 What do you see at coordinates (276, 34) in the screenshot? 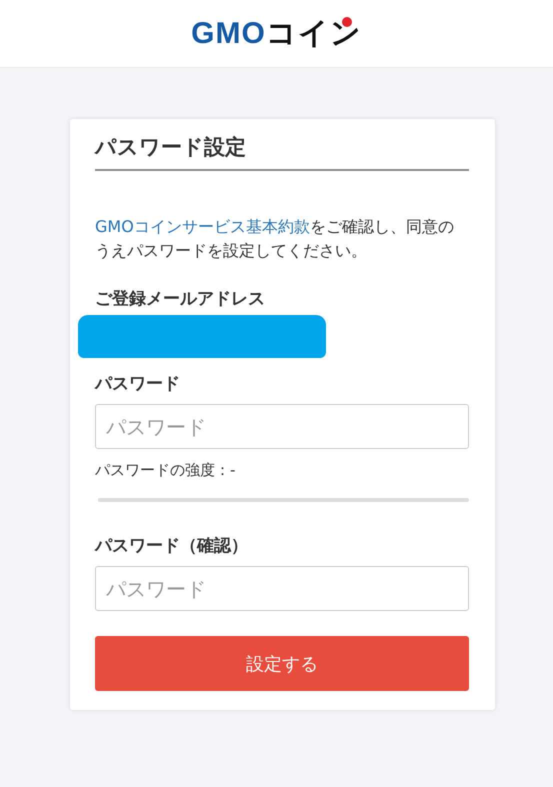
I see `logo-text: GMO コイン` at bounding box center [276, 34].